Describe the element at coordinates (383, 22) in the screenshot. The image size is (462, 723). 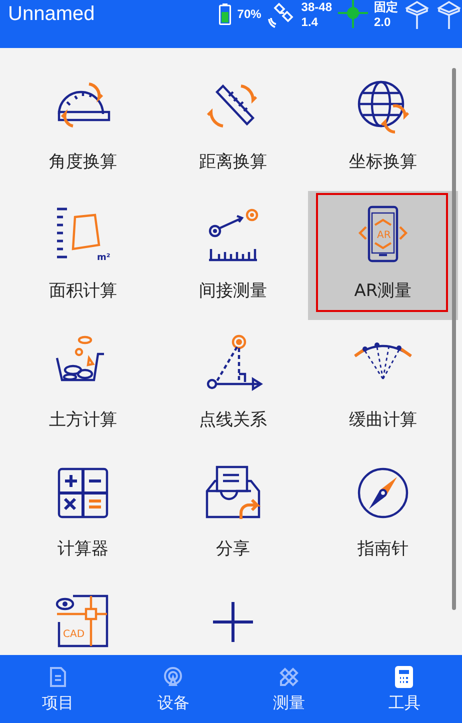
I see `fix-age: 2.0` at that location.